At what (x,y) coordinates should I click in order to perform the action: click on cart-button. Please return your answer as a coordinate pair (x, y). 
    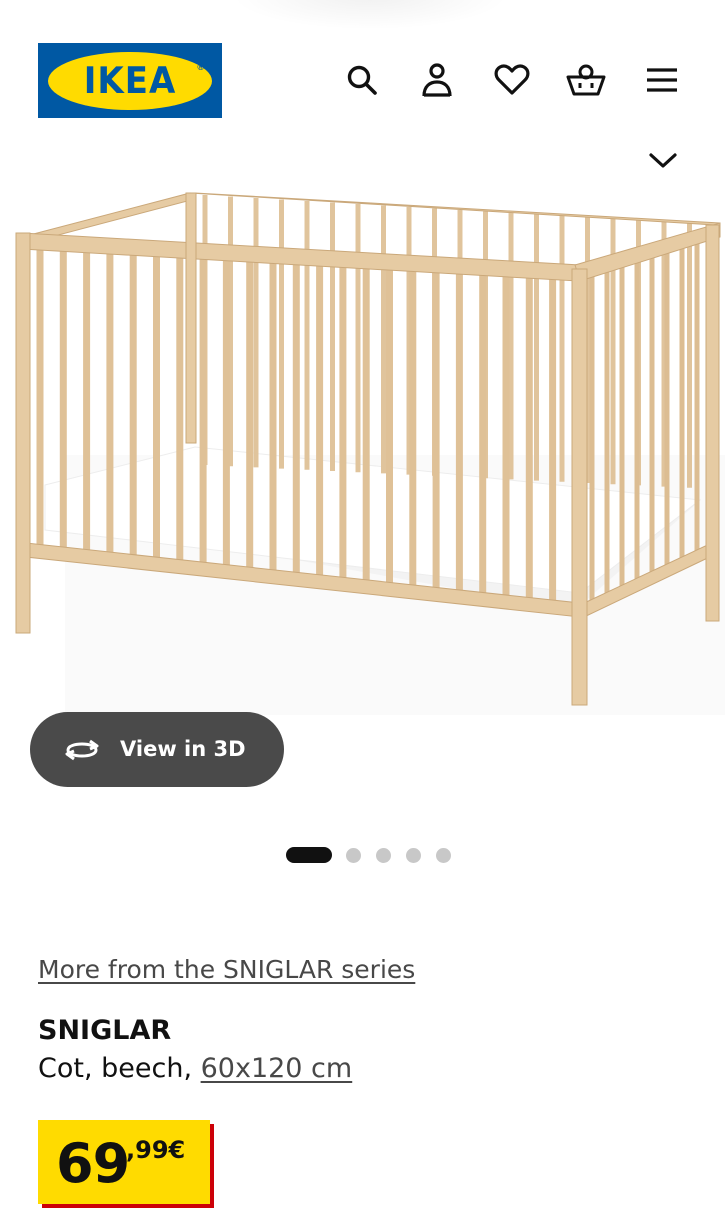
    Looking at the image, I should click on (586, 80).